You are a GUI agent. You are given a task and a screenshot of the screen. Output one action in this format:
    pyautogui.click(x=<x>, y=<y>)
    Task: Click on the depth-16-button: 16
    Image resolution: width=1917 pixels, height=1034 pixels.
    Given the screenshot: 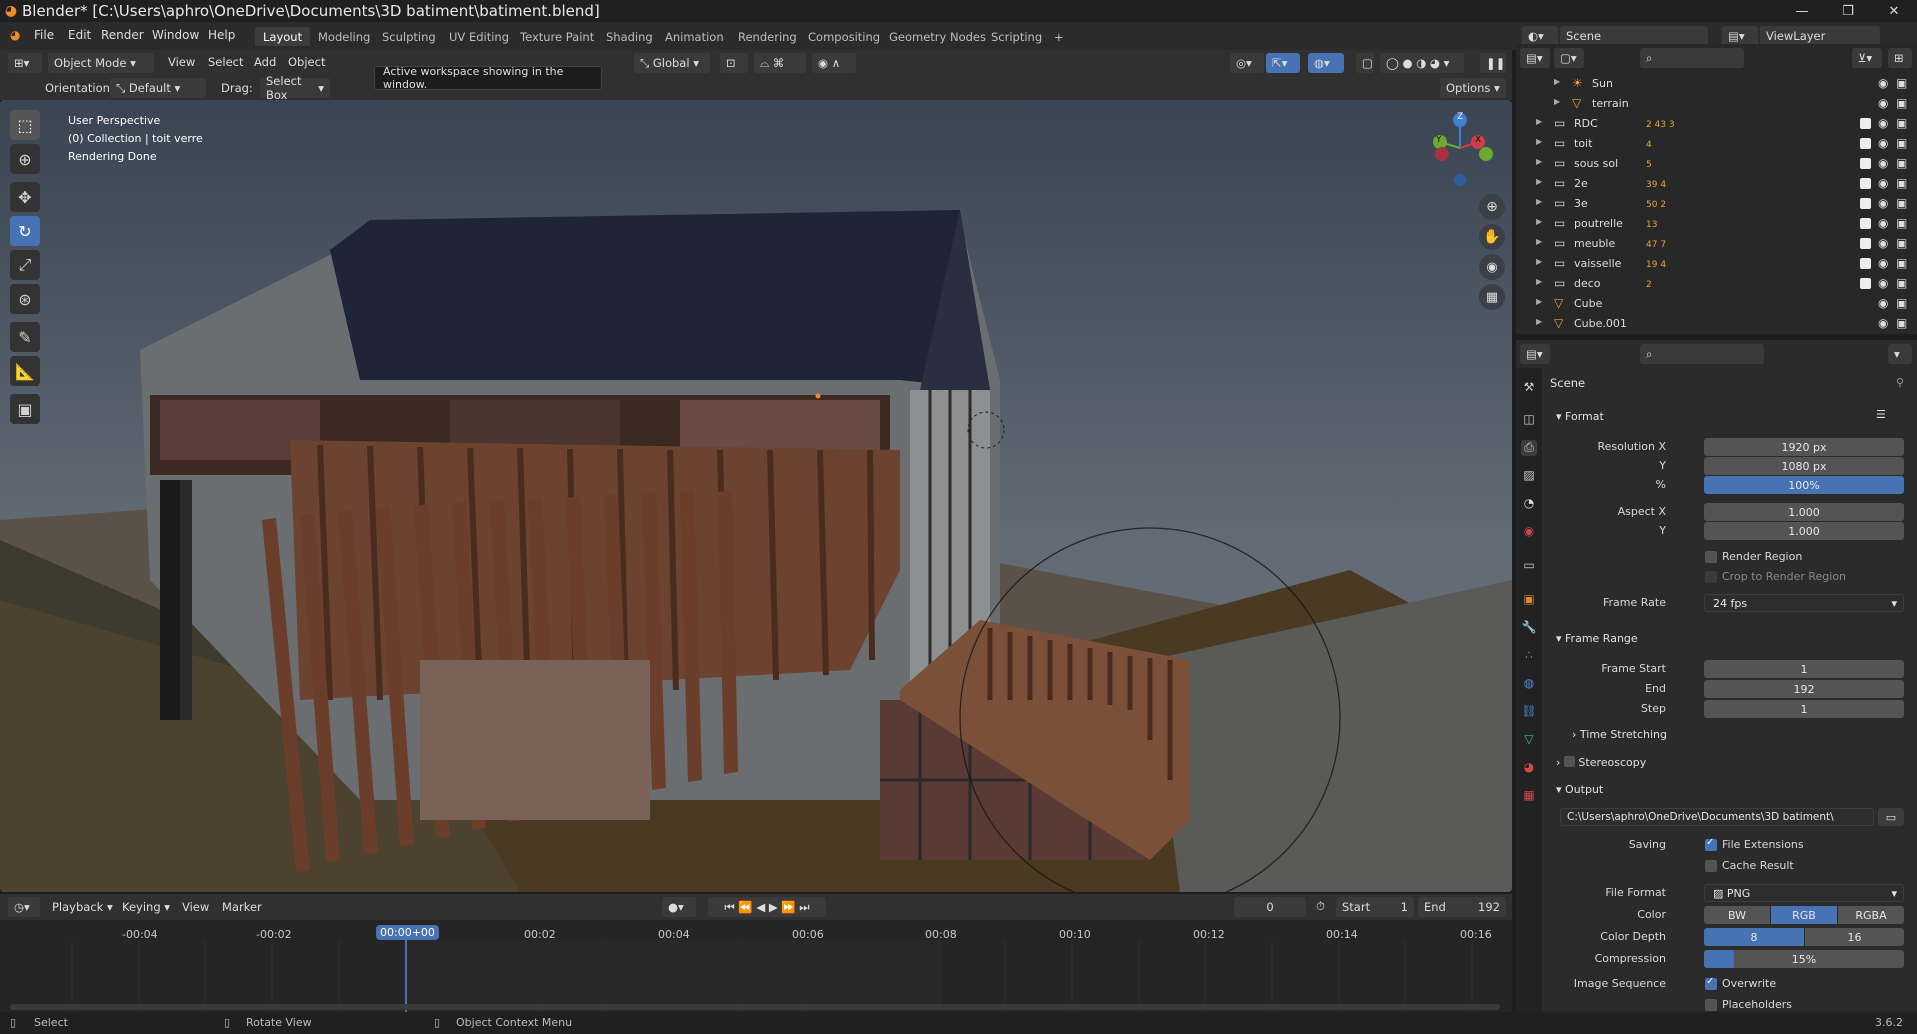 What is the action you would take?
    pyautogui.click(x=1854, y=937)
    